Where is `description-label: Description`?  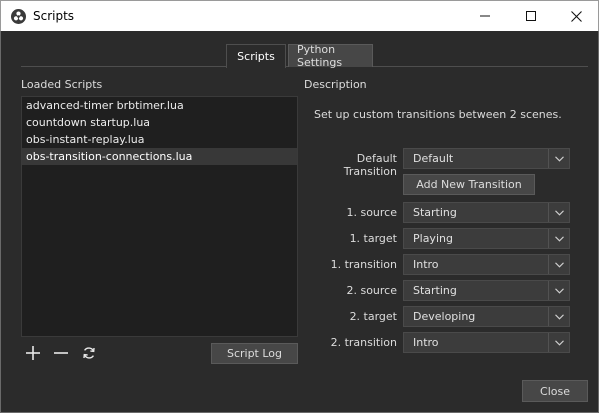
description-label: Description is located at coordinates (335, 84).